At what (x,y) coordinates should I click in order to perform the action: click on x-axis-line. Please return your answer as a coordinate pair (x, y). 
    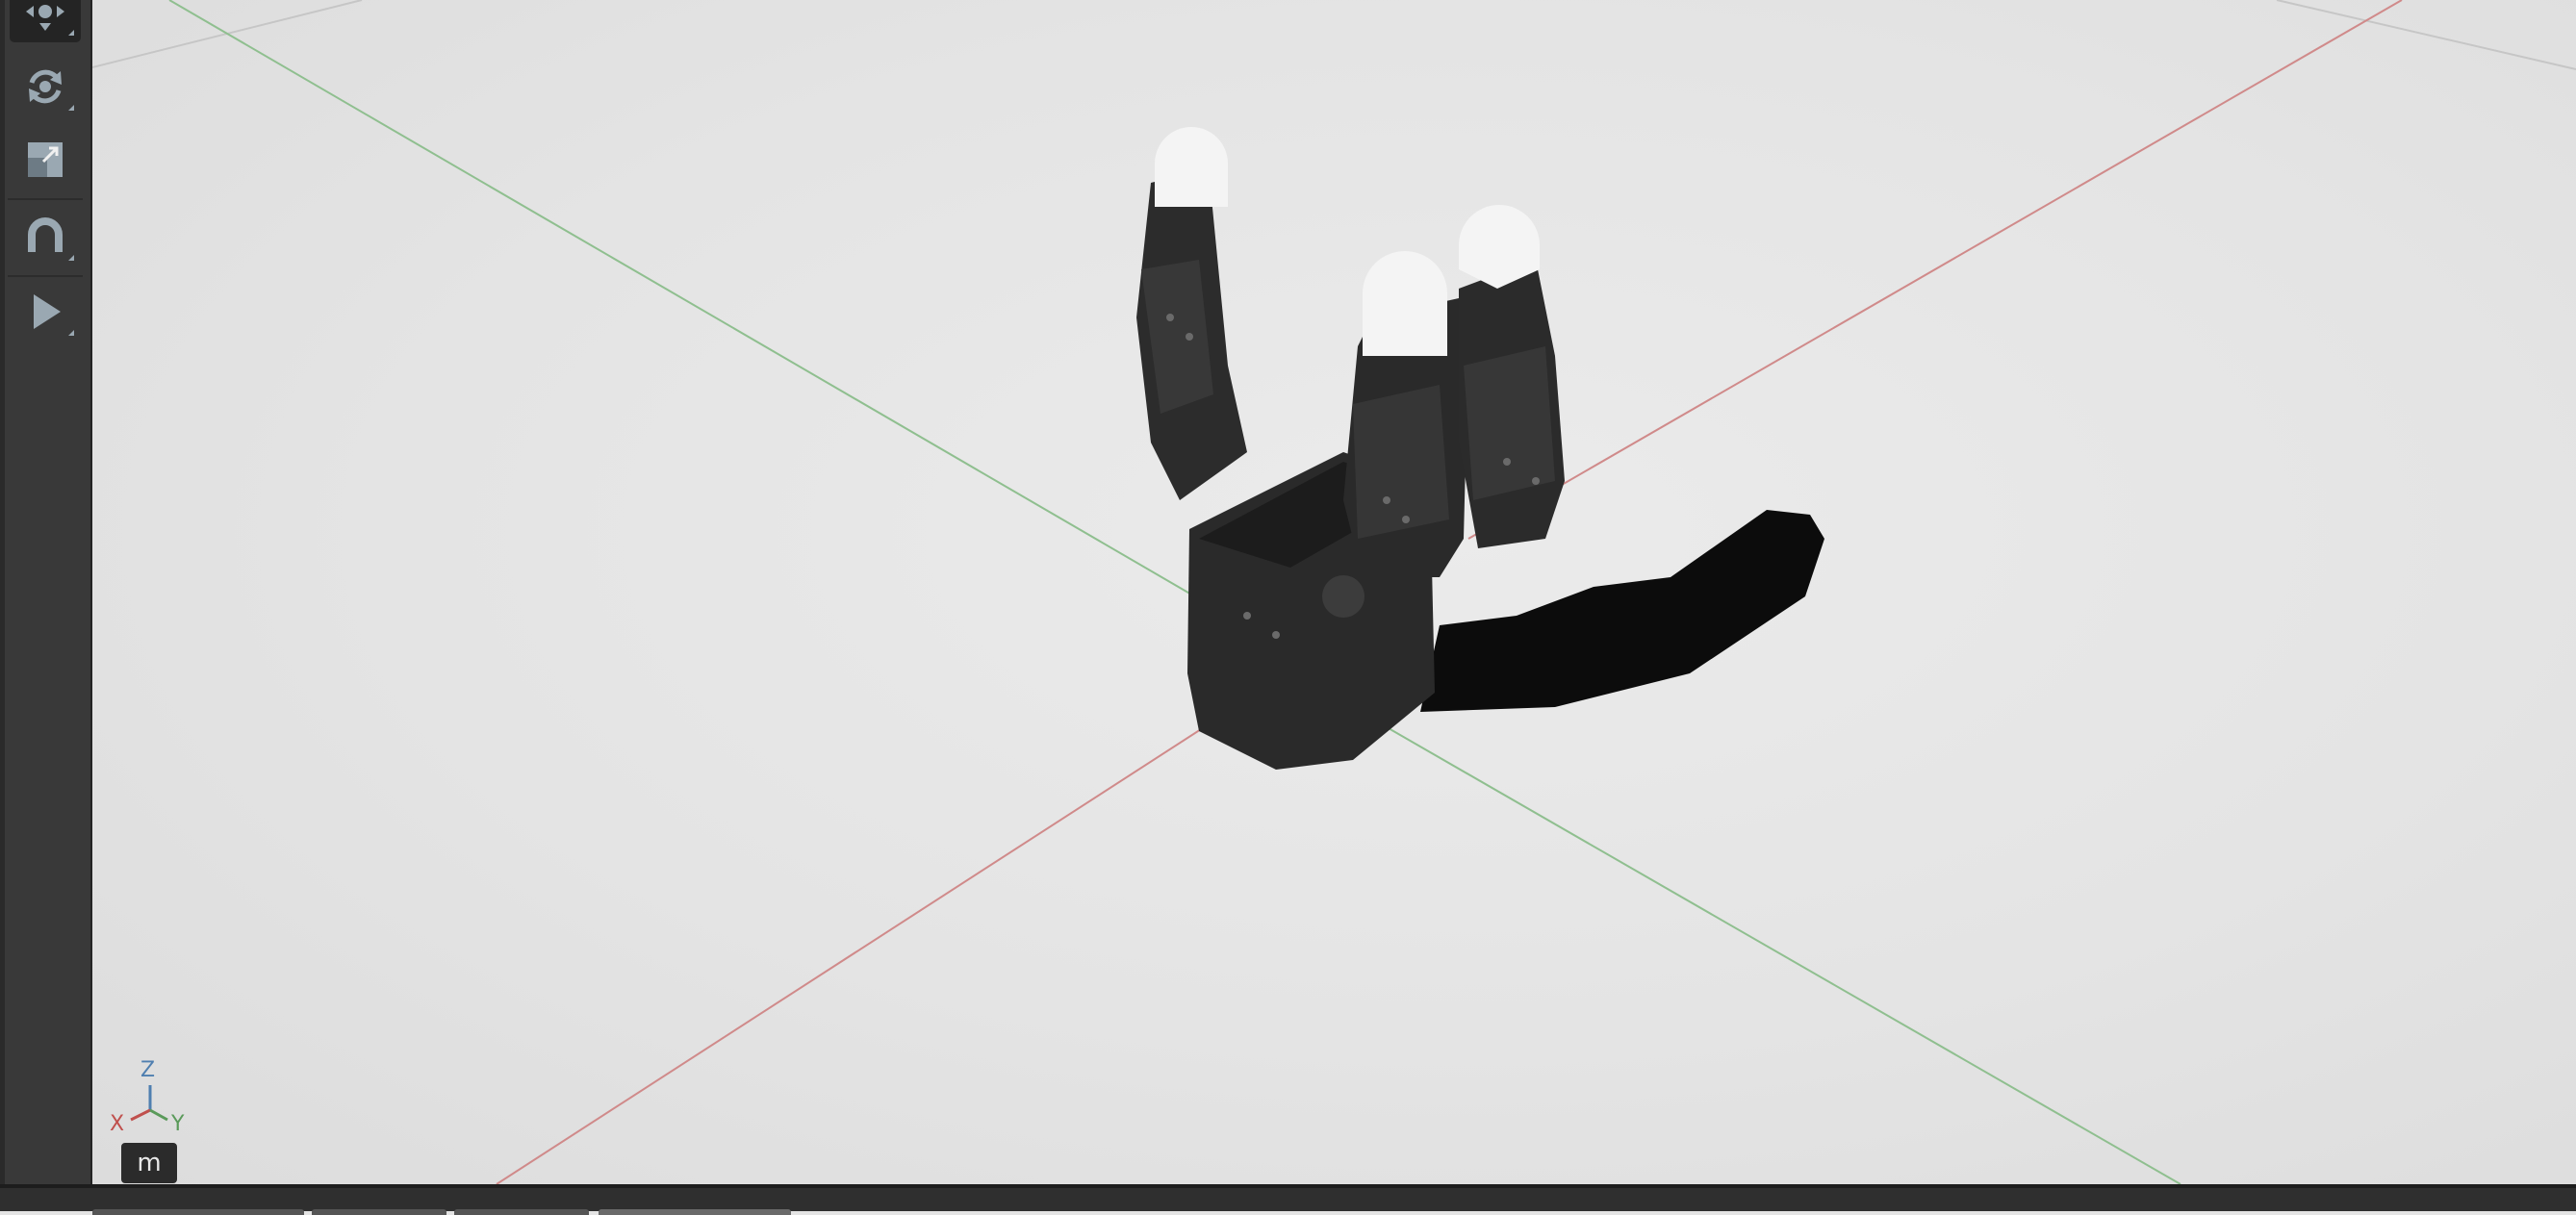
    Looking at the image, I should click on (862, 947).